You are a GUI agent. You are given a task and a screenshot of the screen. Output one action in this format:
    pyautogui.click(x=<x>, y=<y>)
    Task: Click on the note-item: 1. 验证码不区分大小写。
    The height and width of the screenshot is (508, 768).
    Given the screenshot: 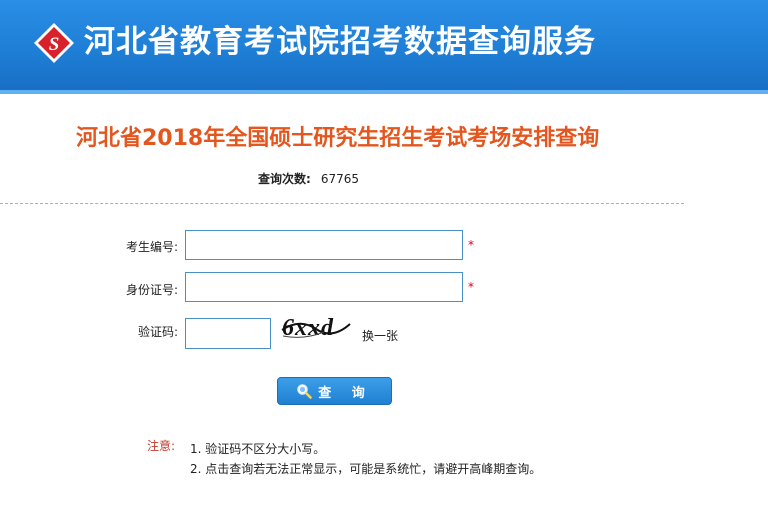 What is the action you would take?
    pyautogui.click(x=258, y=449)
    